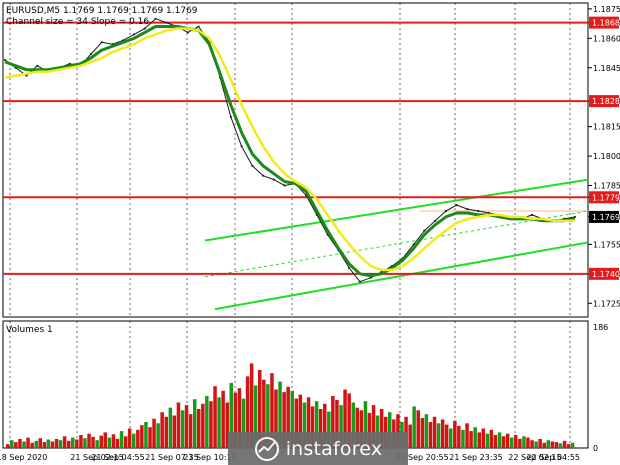 The height and width of the screenshot is (465, 620). Describe the element at coordinates (606, 9) in the screenshot. I see `y-tick-label: 1.1875` at that location.